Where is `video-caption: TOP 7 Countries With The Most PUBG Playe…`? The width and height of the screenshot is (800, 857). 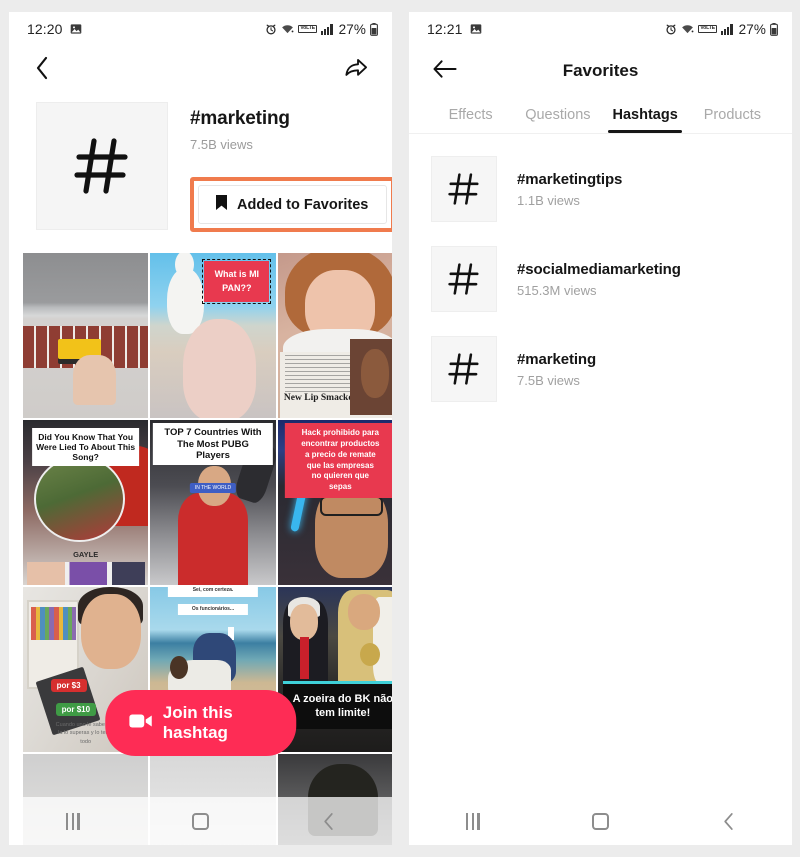 video-caption: TOP 7 Countries With The Most PUBG Playe… is located at coordinates (213, 444).